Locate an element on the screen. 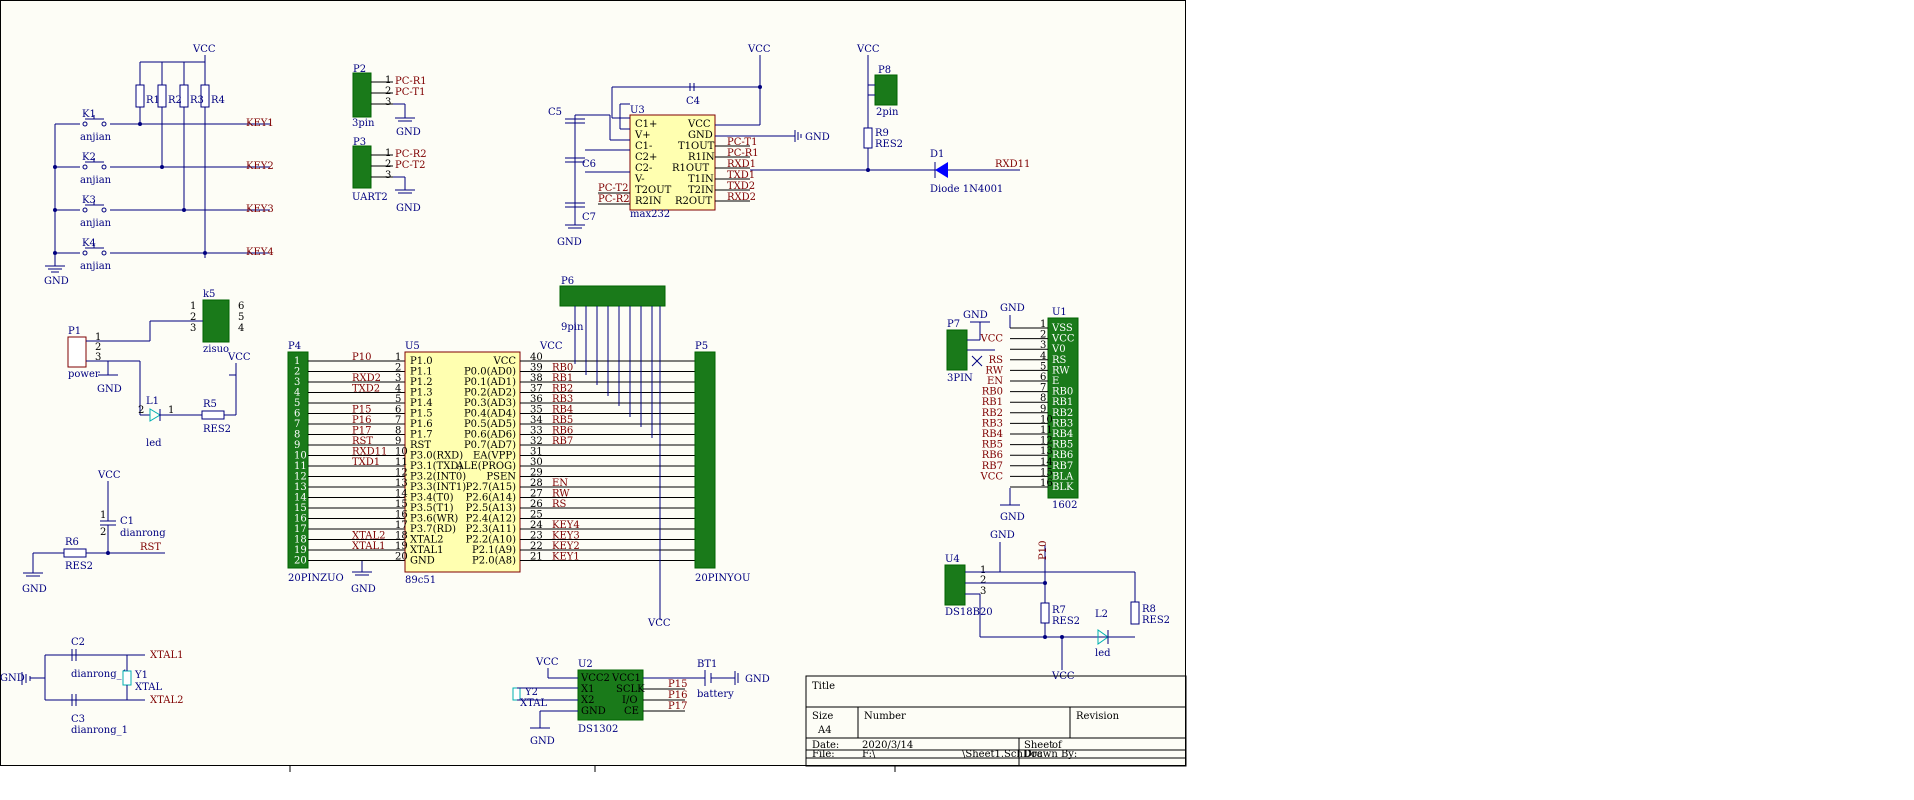 Image resolution: width=1914 pixels, height=800 pixels. u1-pin-name: VSS is located at coordinates (1062, 328).